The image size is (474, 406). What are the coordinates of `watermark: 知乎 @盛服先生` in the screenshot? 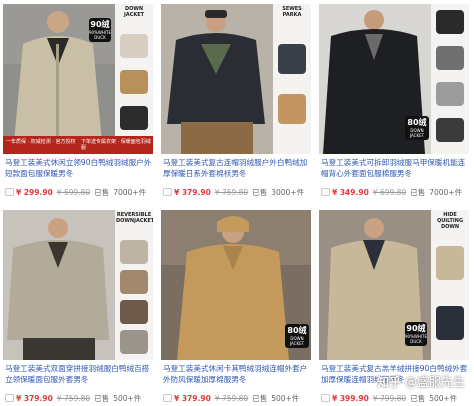 It's located at (421, 381).